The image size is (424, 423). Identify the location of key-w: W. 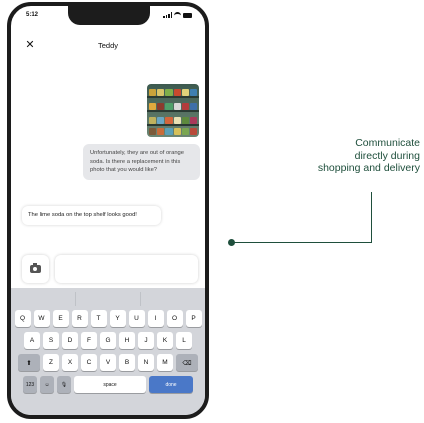
(41, 318).